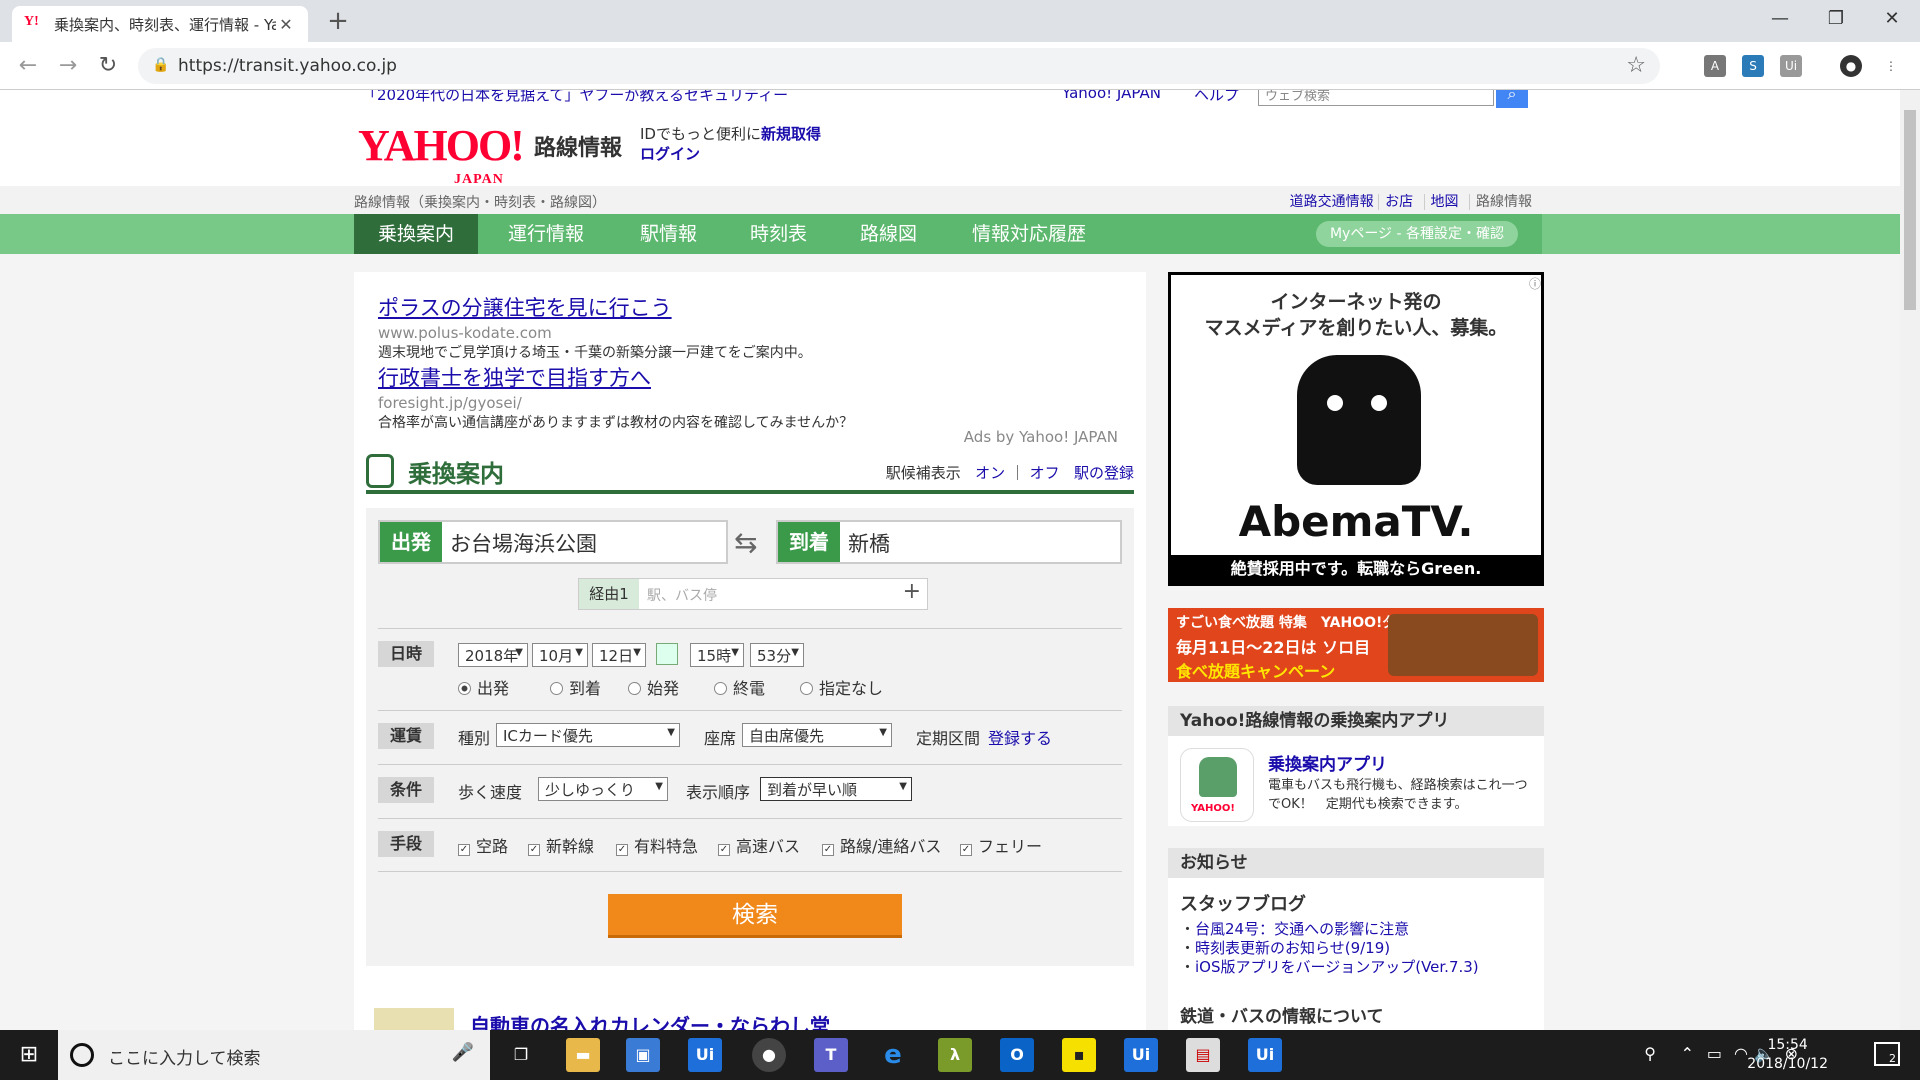  Describe the element at coordinates (667, 654) in the screenshot. I see `calendar-icon` at that location.